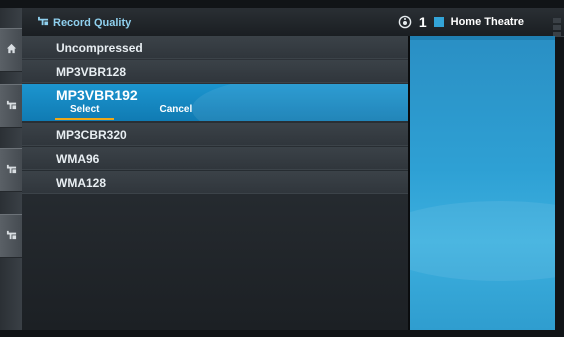 Image resolution: width=564 pixels, height=337 pixels. What do you see at coordinates (215, 71) in the screenshot?
I see `list-item: MP3VBR128` at bounding box center [215, 71].